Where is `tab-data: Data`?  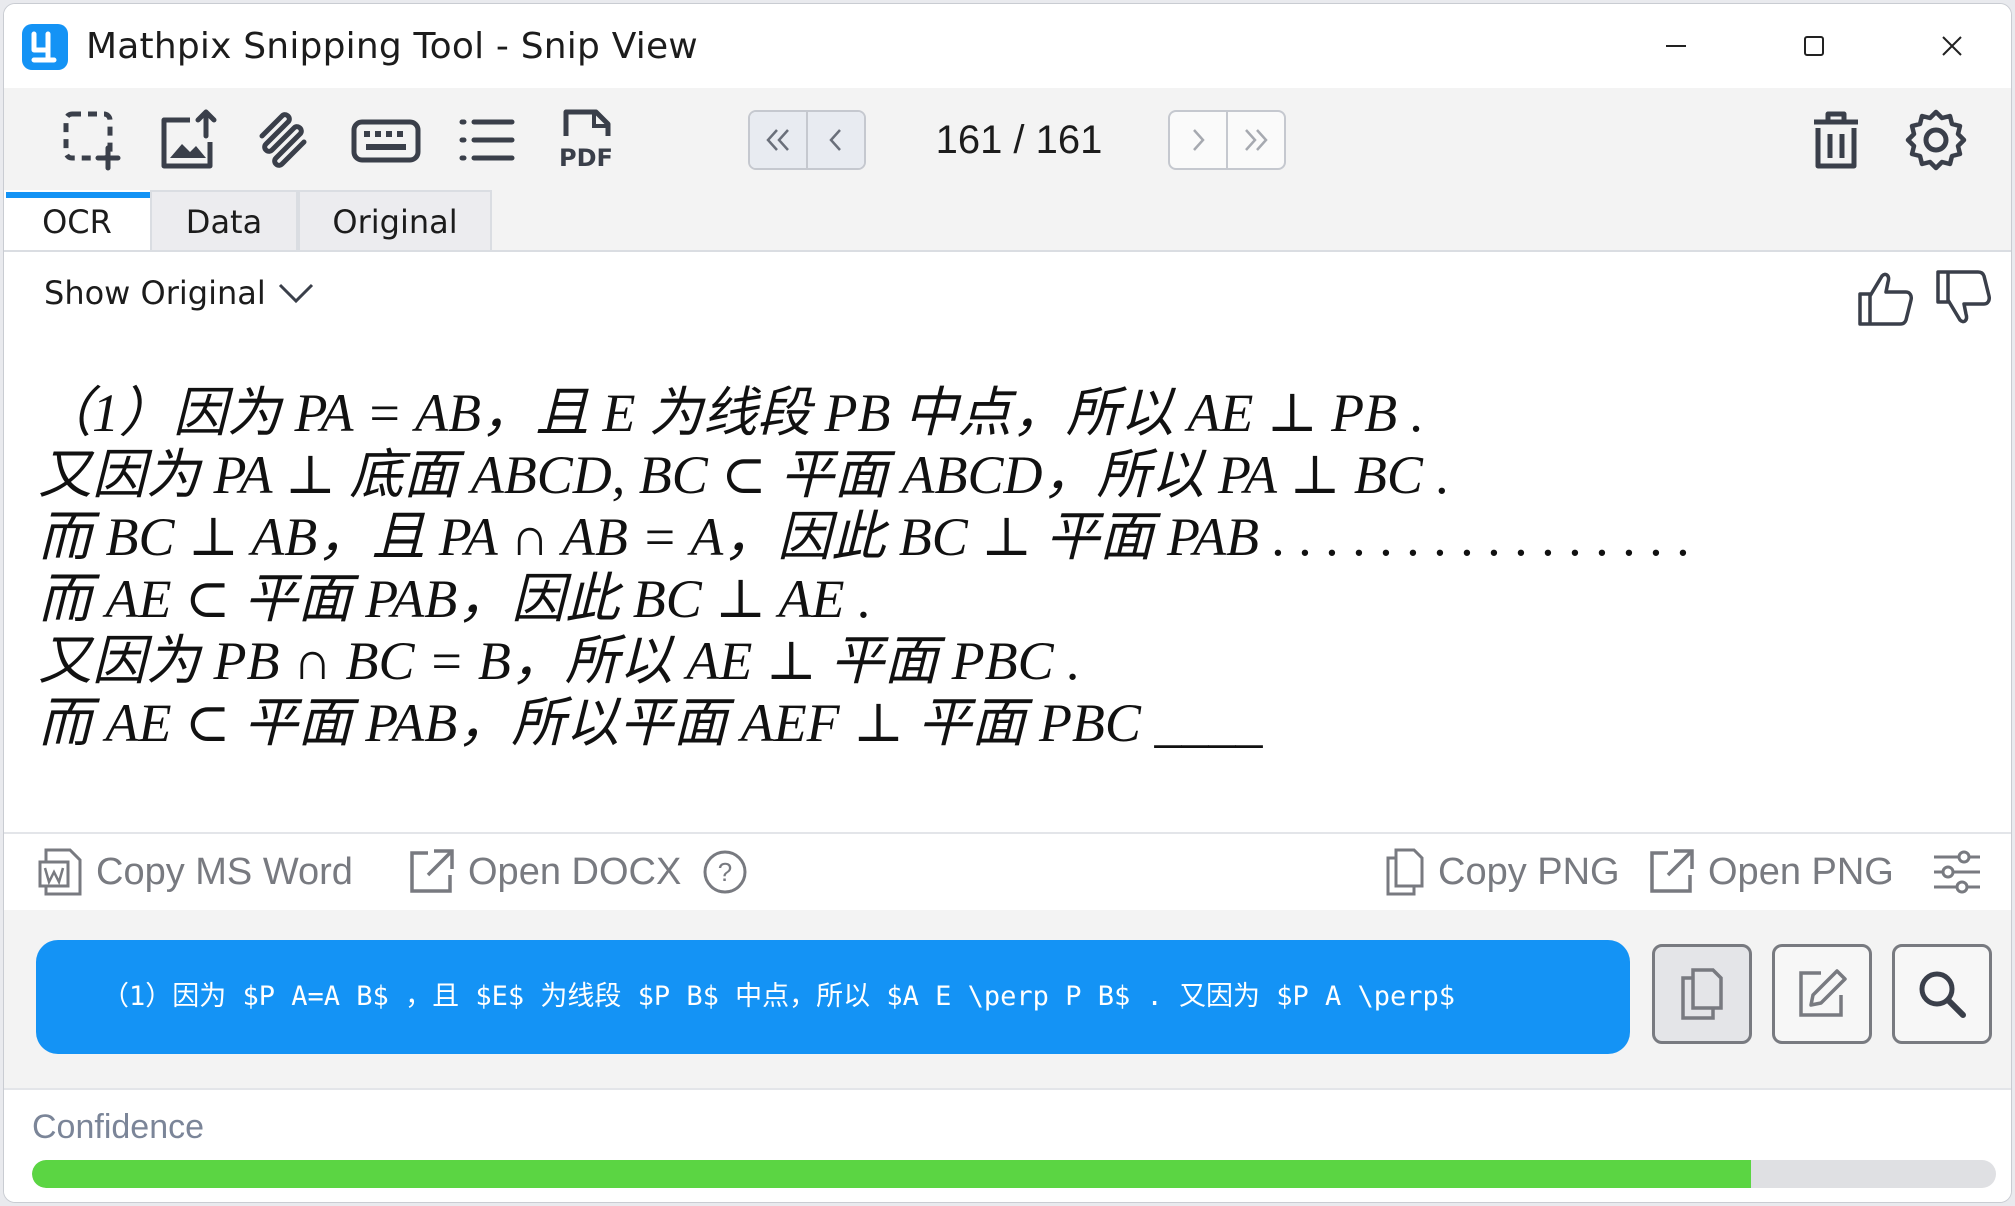 tab-data: Data is located at coordinates (224, 220).